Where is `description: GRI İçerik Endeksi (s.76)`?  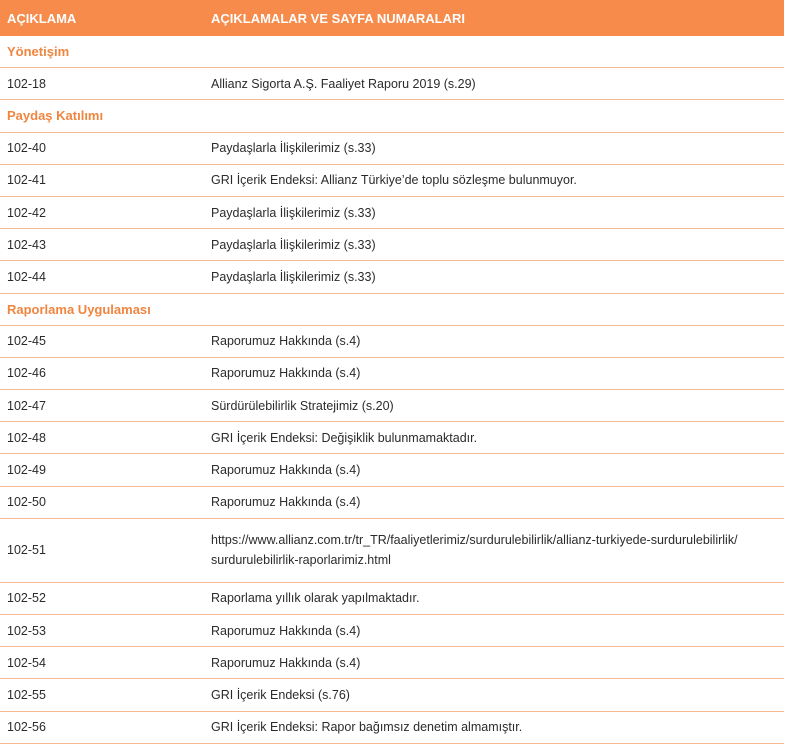 description: GRI İçerik Endeksi (s.76) is located at coordinates (494, 695).